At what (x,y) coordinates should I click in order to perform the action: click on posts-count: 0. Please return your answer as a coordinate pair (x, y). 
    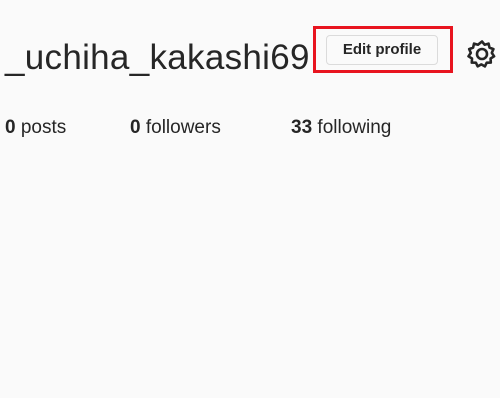
    Looking at the image, I should click on (10, 127).